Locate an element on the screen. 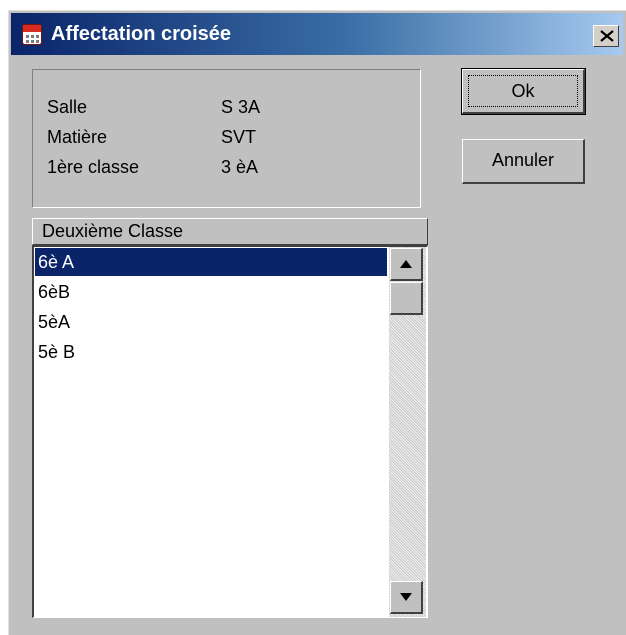 This screenshot has height=635, width=626. scroll-down-button is located at coordinates (406, 597).